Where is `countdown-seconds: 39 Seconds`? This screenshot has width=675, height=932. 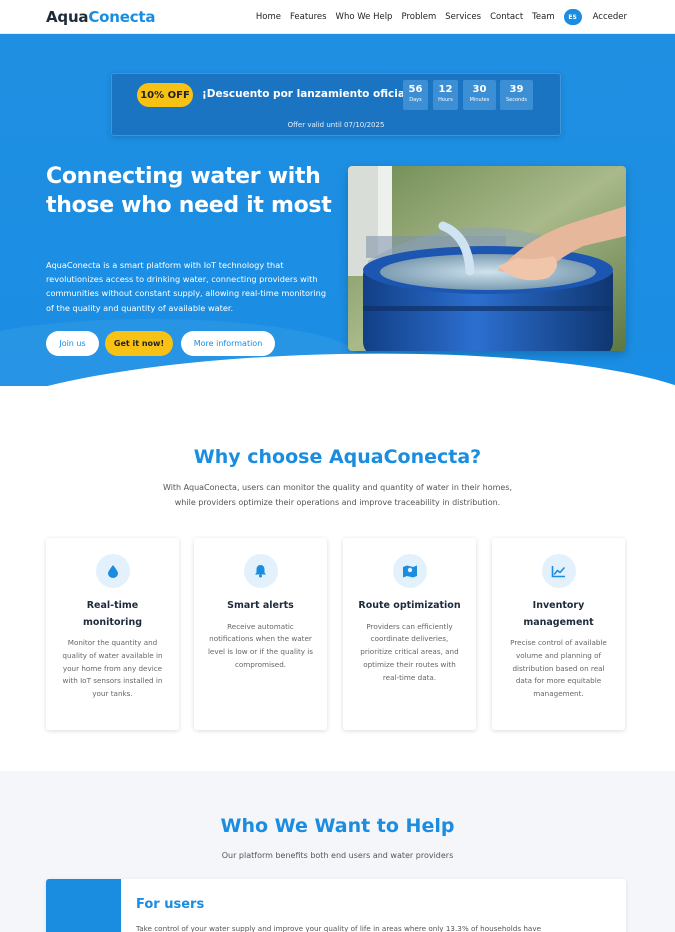 countdown-seconds: 39 Seconds is located at coordinates (516, 95).